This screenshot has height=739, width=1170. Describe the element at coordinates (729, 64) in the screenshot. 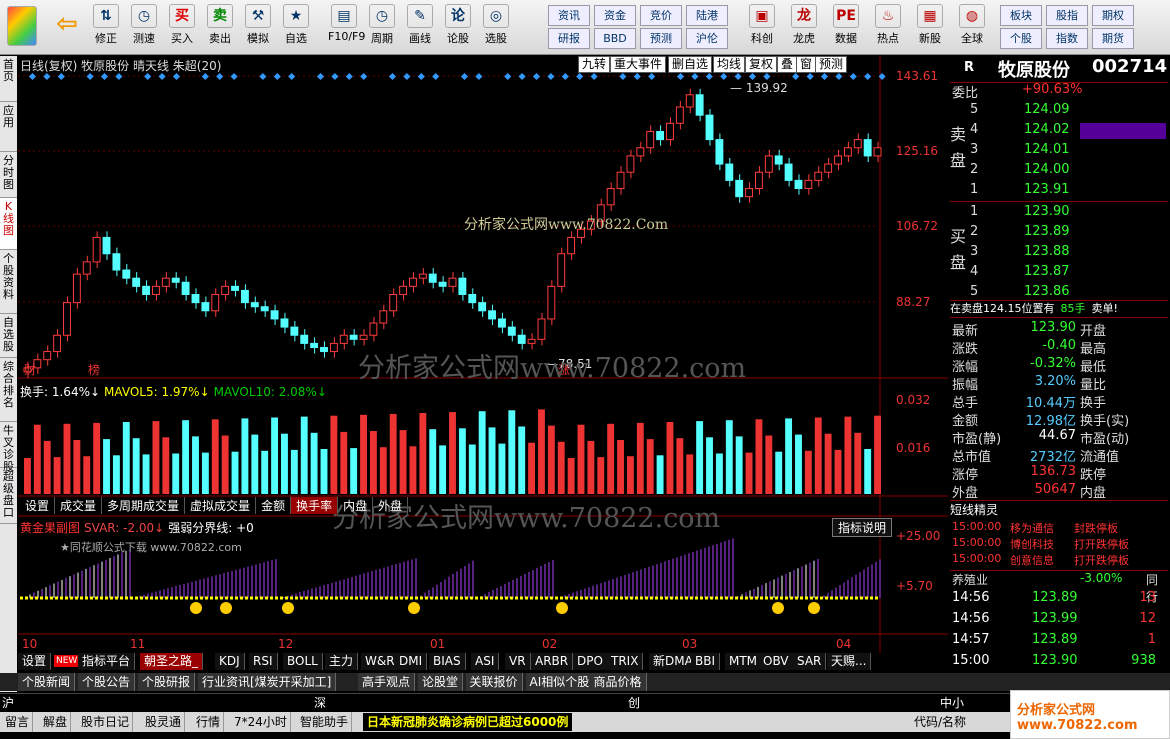

I see `chart-tab: 均线` at that location.